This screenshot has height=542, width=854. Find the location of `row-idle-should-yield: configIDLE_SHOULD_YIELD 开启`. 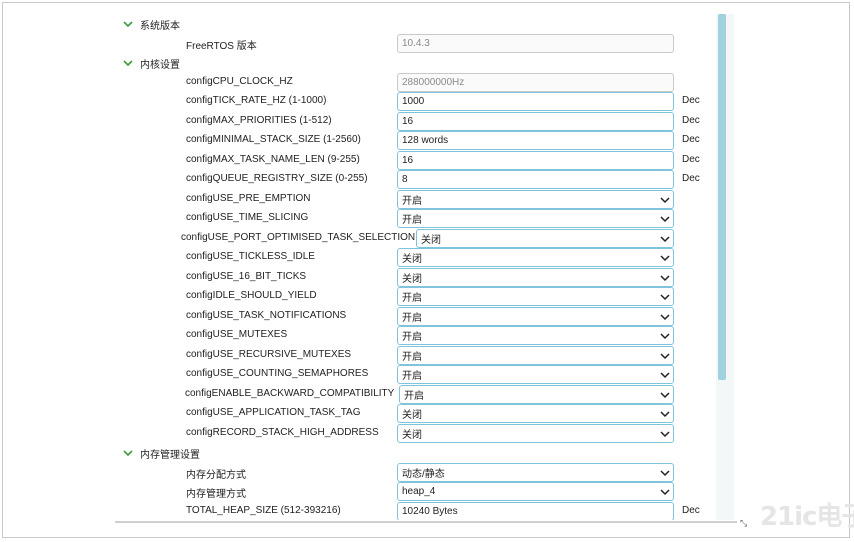

row-idle-should-yield: configIDLE_SHOULD_YIELD 开启 is located at coordinates (425, 297).